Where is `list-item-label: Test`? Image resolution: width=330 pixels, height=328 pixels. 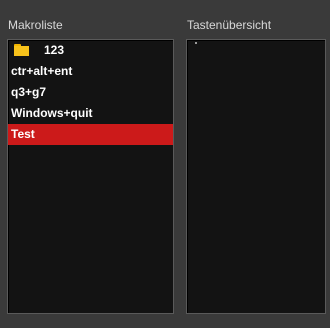 list-item-label: Test is located at coordinates (23, 134).